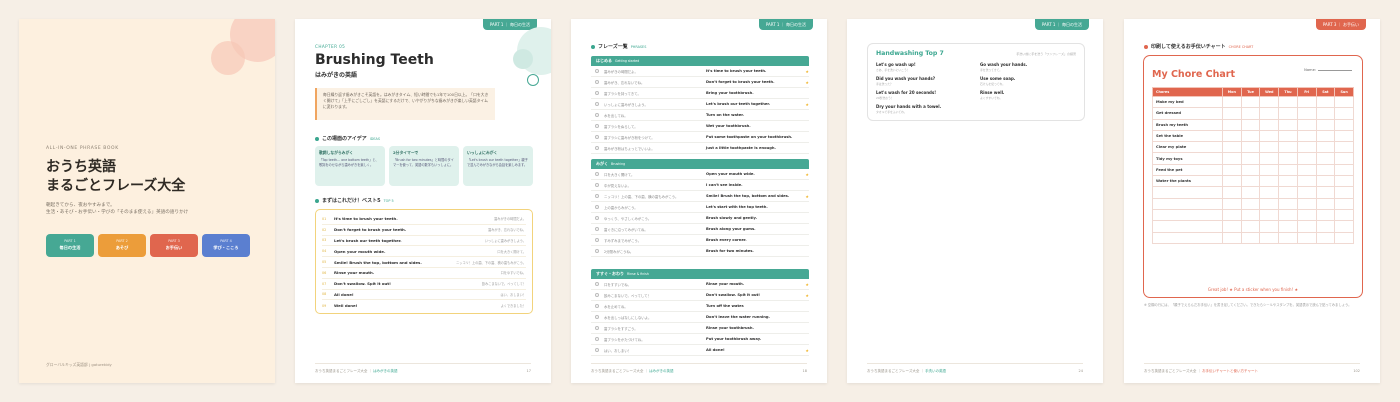  What do you see at coordinates (1328, 70) in the screenshot?
I see `name-field: Name:` at bounding box center [1328, 70].